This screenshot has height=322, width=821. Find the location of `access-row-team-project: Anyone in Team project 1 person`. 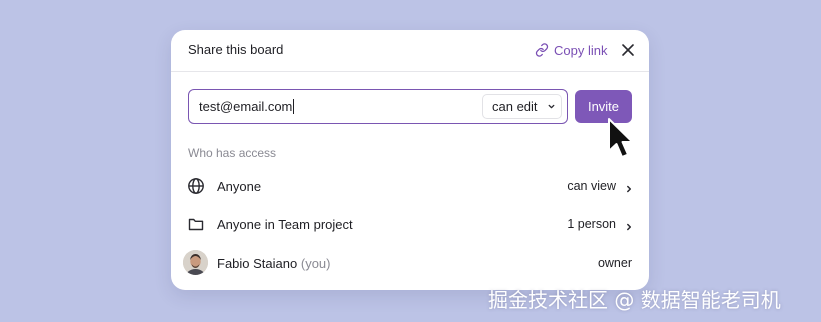

access-row-team-project: Anyone in Team project 1 person is located at coordinates (410, 224).